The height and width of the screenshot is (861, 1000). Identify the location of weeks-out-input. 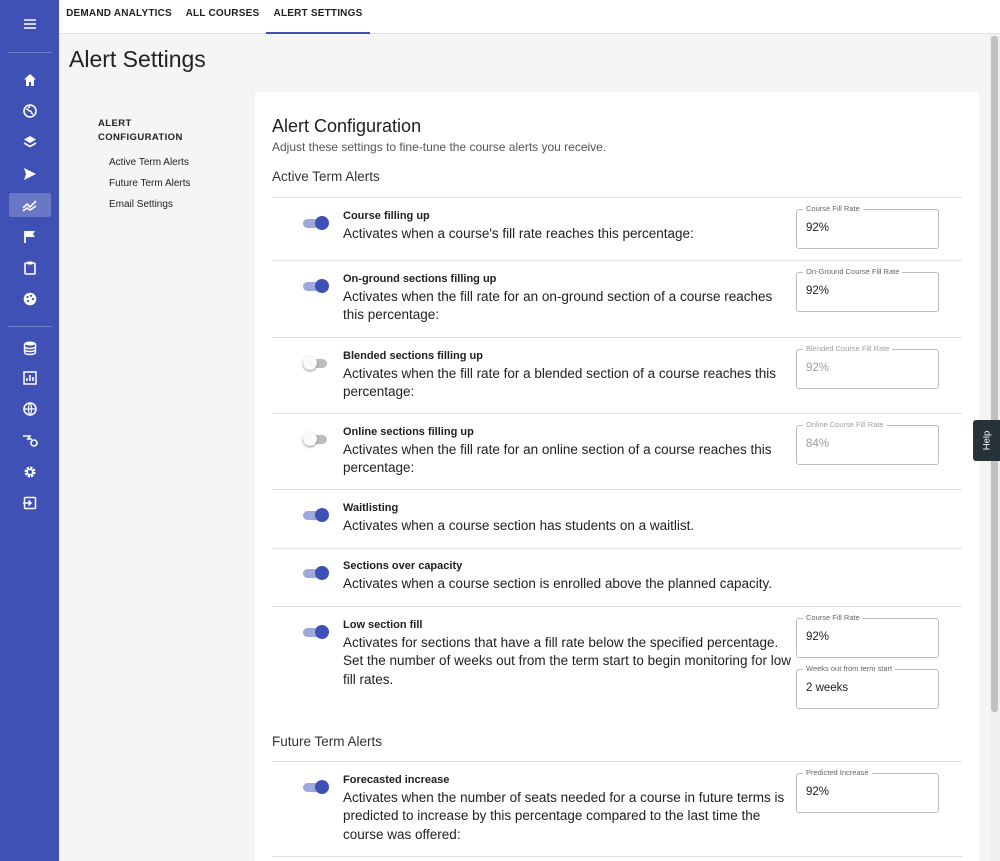
(866, 688).